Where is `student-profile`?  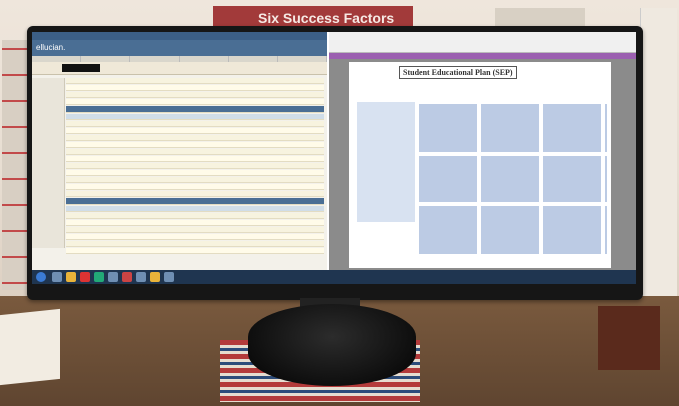
student-profile is located at coordinates (179, 68).